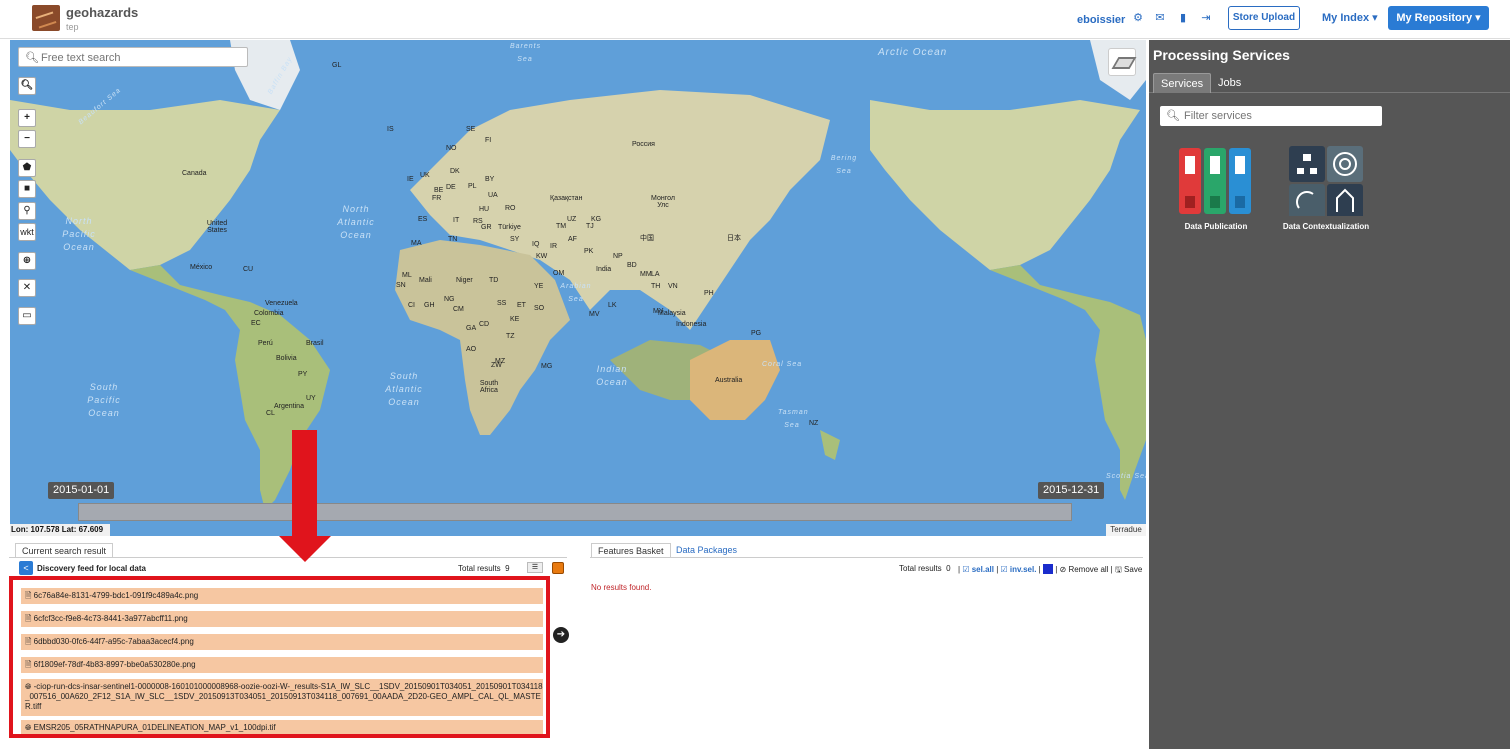 The height and width of the screenshot is (749, 1510). I want to click on map-search-box: 🔍︎, so click(133, 57).